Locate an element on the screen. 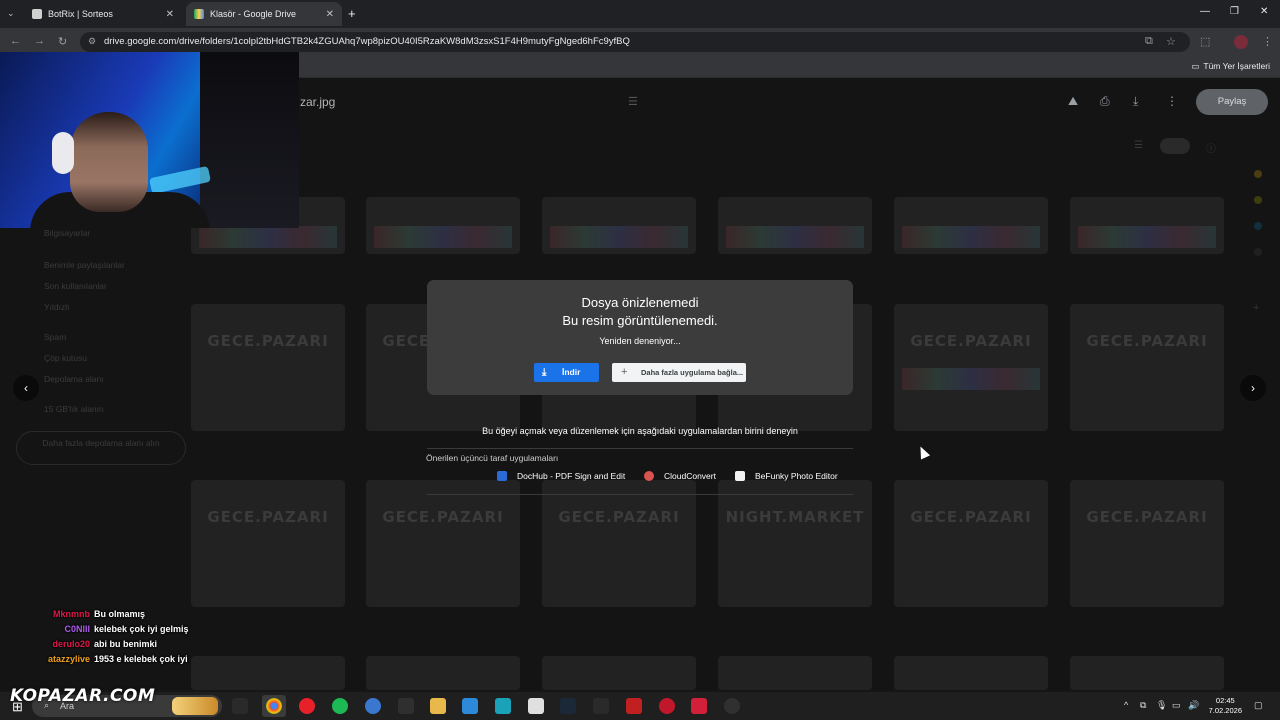 This screenshot has height=720, width=1280. chat-text: 1953 e kelebek çok iyi is located at coordinates (141, 659).